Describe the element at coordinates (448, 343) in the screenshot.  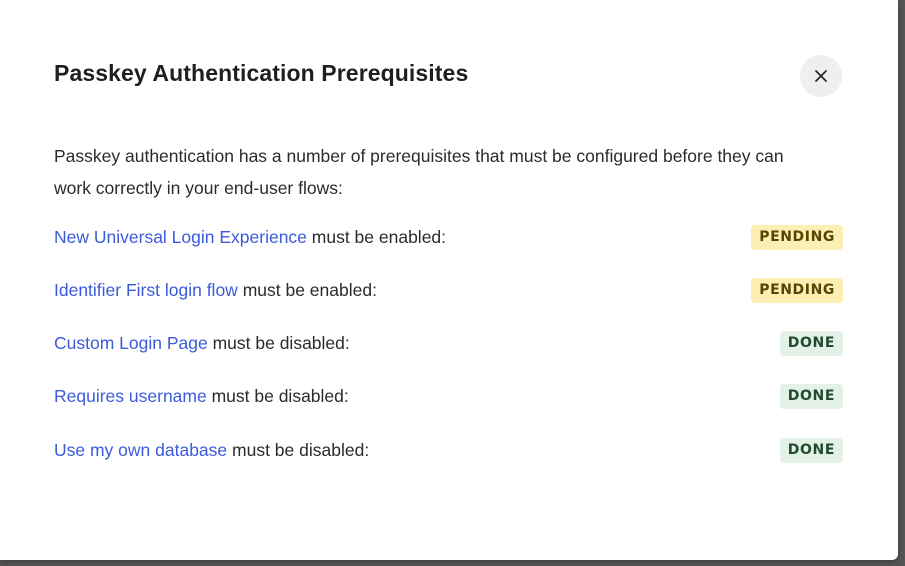
I see `prerequisite-row-custom-login-page: Custom Login Page must be disabled: DONE` at that location.